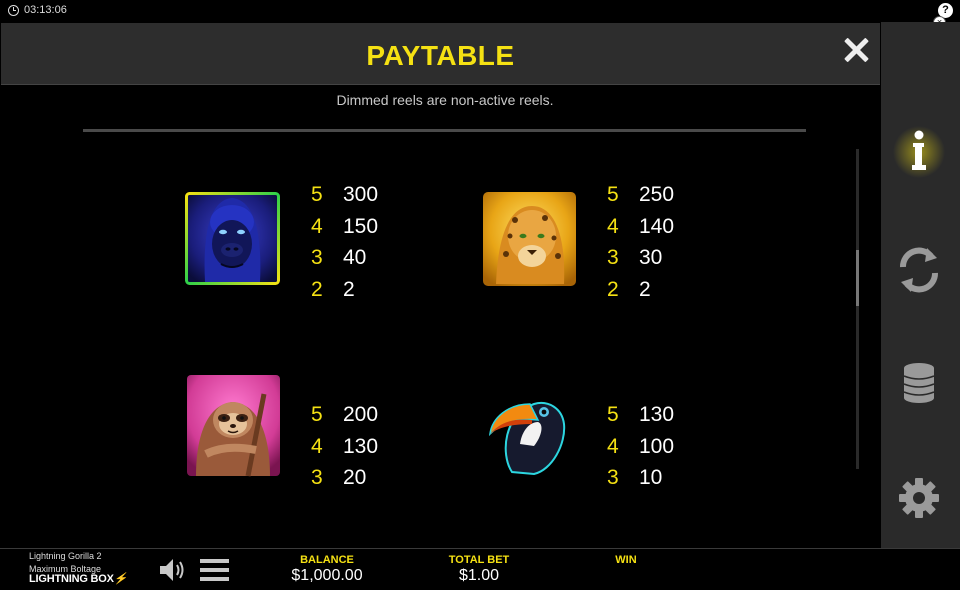 The height and width of the screenshot is (590, 960). Describe the element at coordinates (479, 575) in the screenshot. I see `total-bet-value: $1.00` at that location.